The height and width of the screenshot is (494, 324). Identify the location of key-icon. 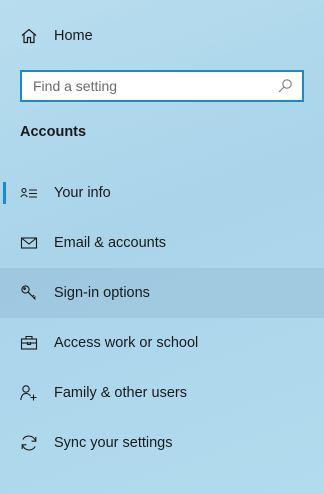
(29, 293).